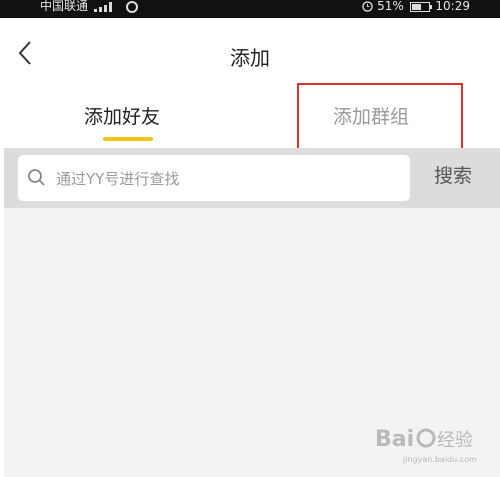  I want to click on status-left: 中国联通, so click(89, 7).